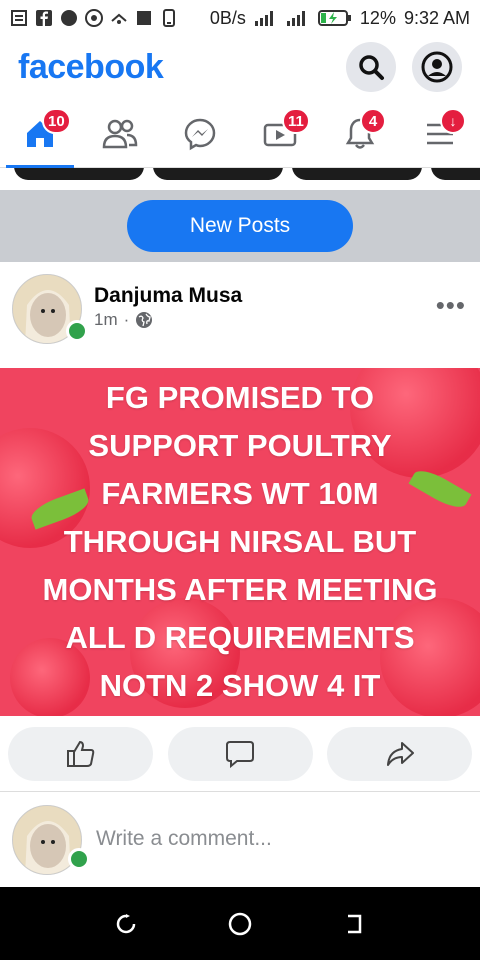 This screenshot has width=480, height=960. What do you see at coordinates (119, 18) in the screenshot?
I see `usb-icon` at bounding box center [119, 18].